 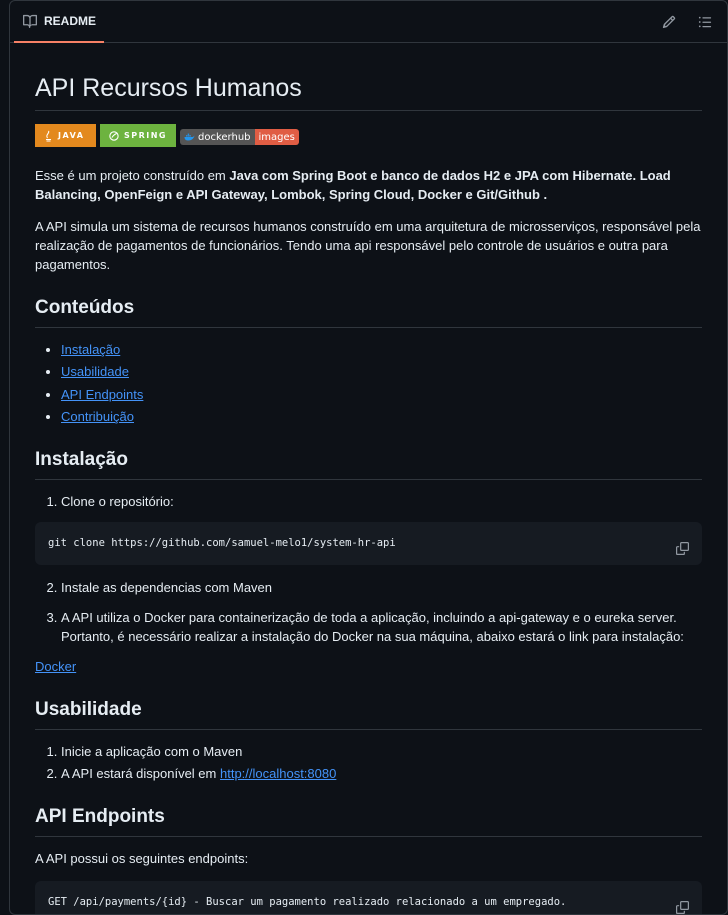 What do you see at coordinates (30, 21) in the screenshot?
I see `book-icon` at bounding box center [30, 21].